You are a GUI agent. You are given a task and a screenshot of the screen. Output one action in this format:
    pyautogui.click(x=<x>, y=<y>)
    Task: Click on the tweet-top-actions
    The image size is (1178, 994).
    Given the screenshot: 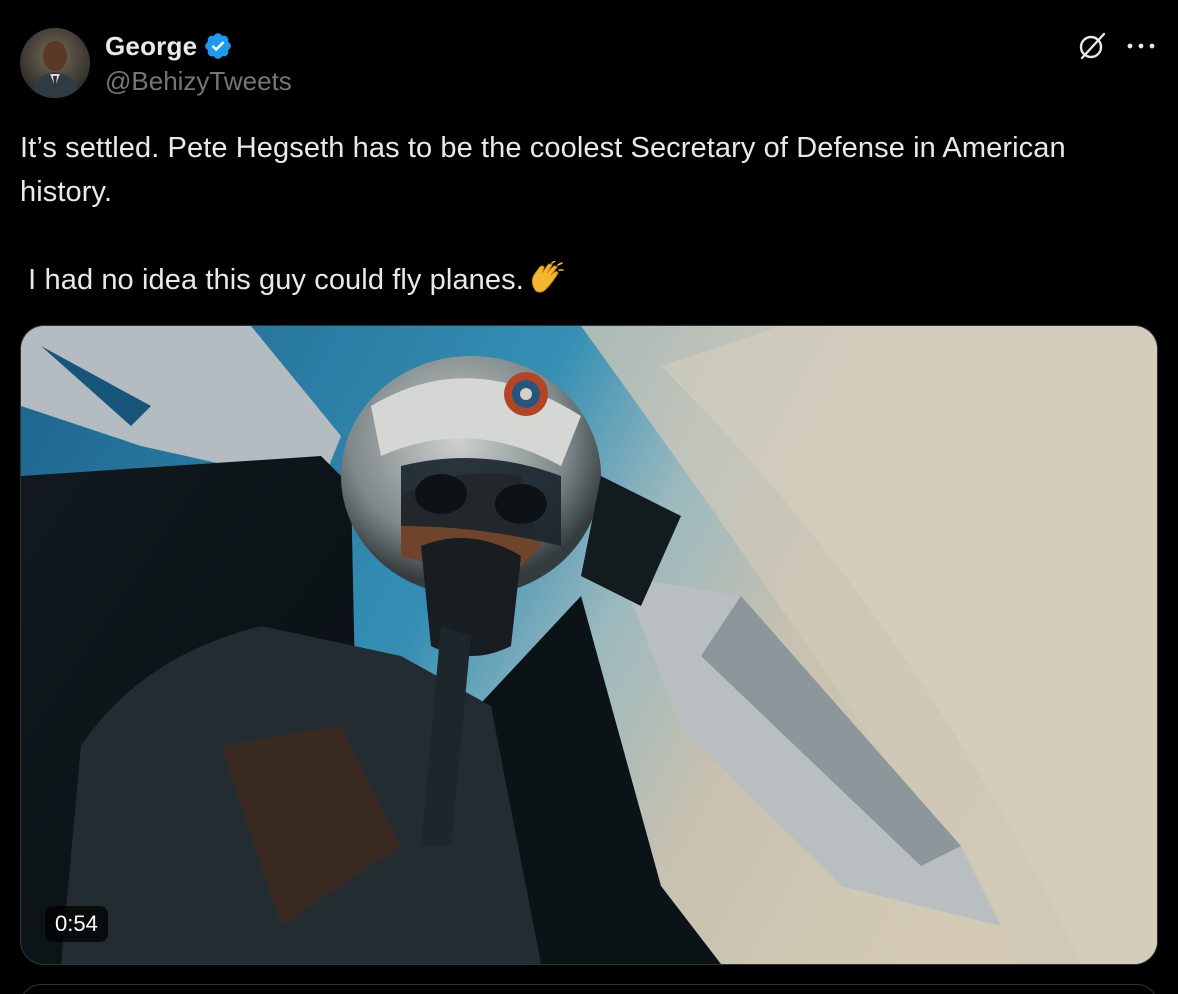 What is the action you would take?
    pyautogui.click(x=1116, y=46)
    